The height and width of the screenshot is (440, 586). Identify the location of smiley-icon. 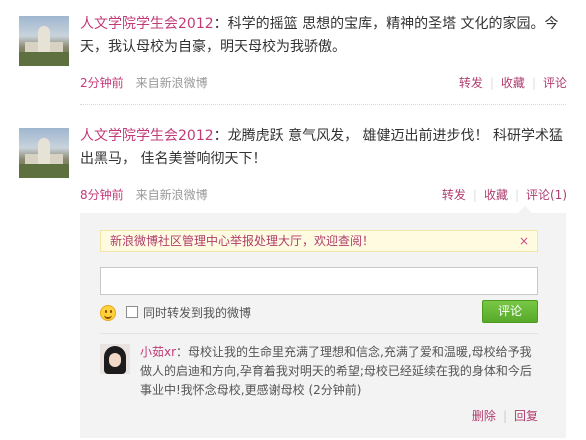
(108, 313).